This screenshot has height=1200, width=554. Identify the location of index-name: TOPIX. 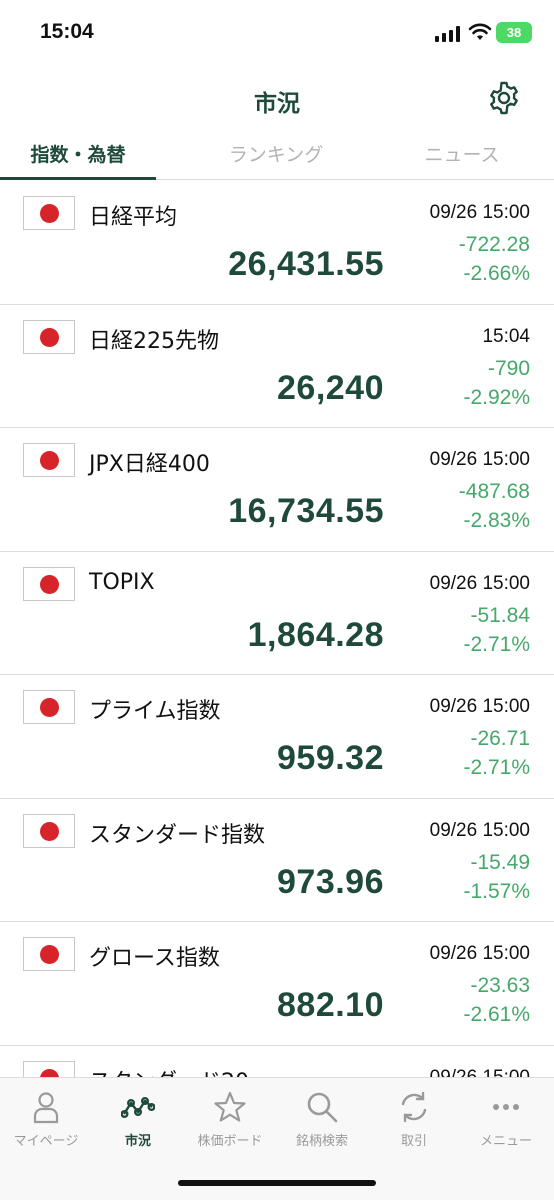
(122, 582).